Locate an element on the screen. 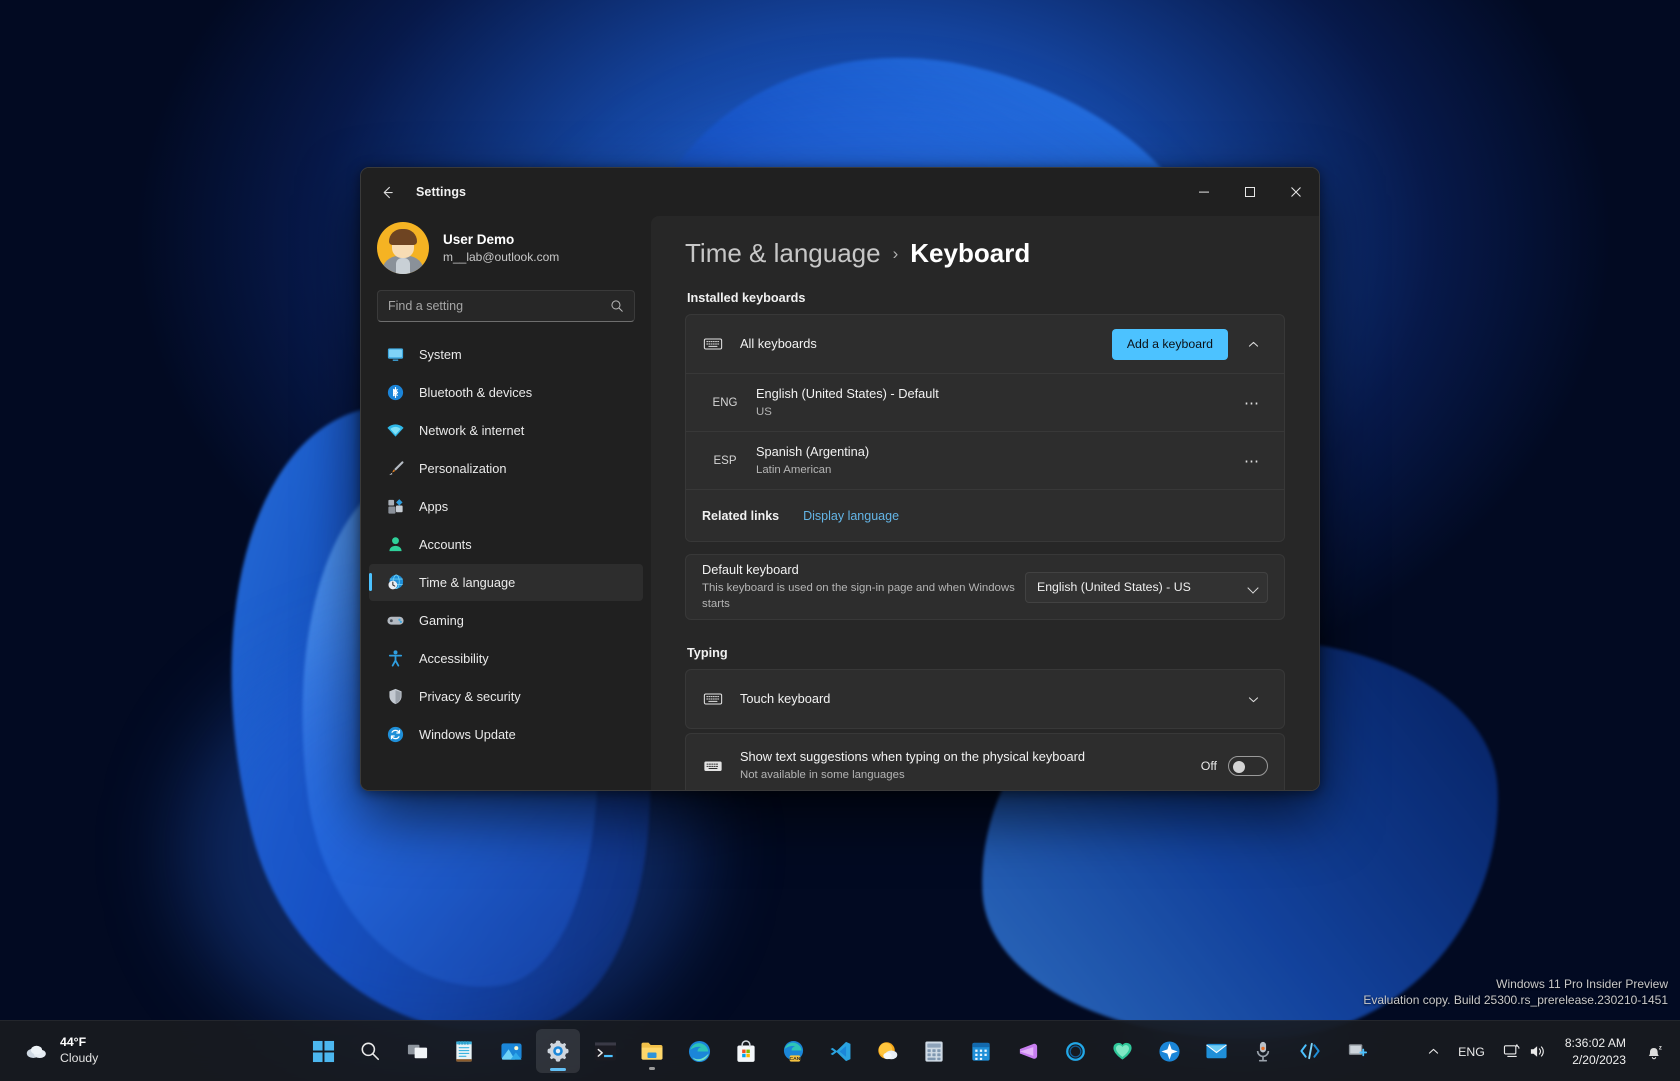 This screenshot has width=1680, height=1081. display-language-link: Display language is located at coordinates (851, 516).